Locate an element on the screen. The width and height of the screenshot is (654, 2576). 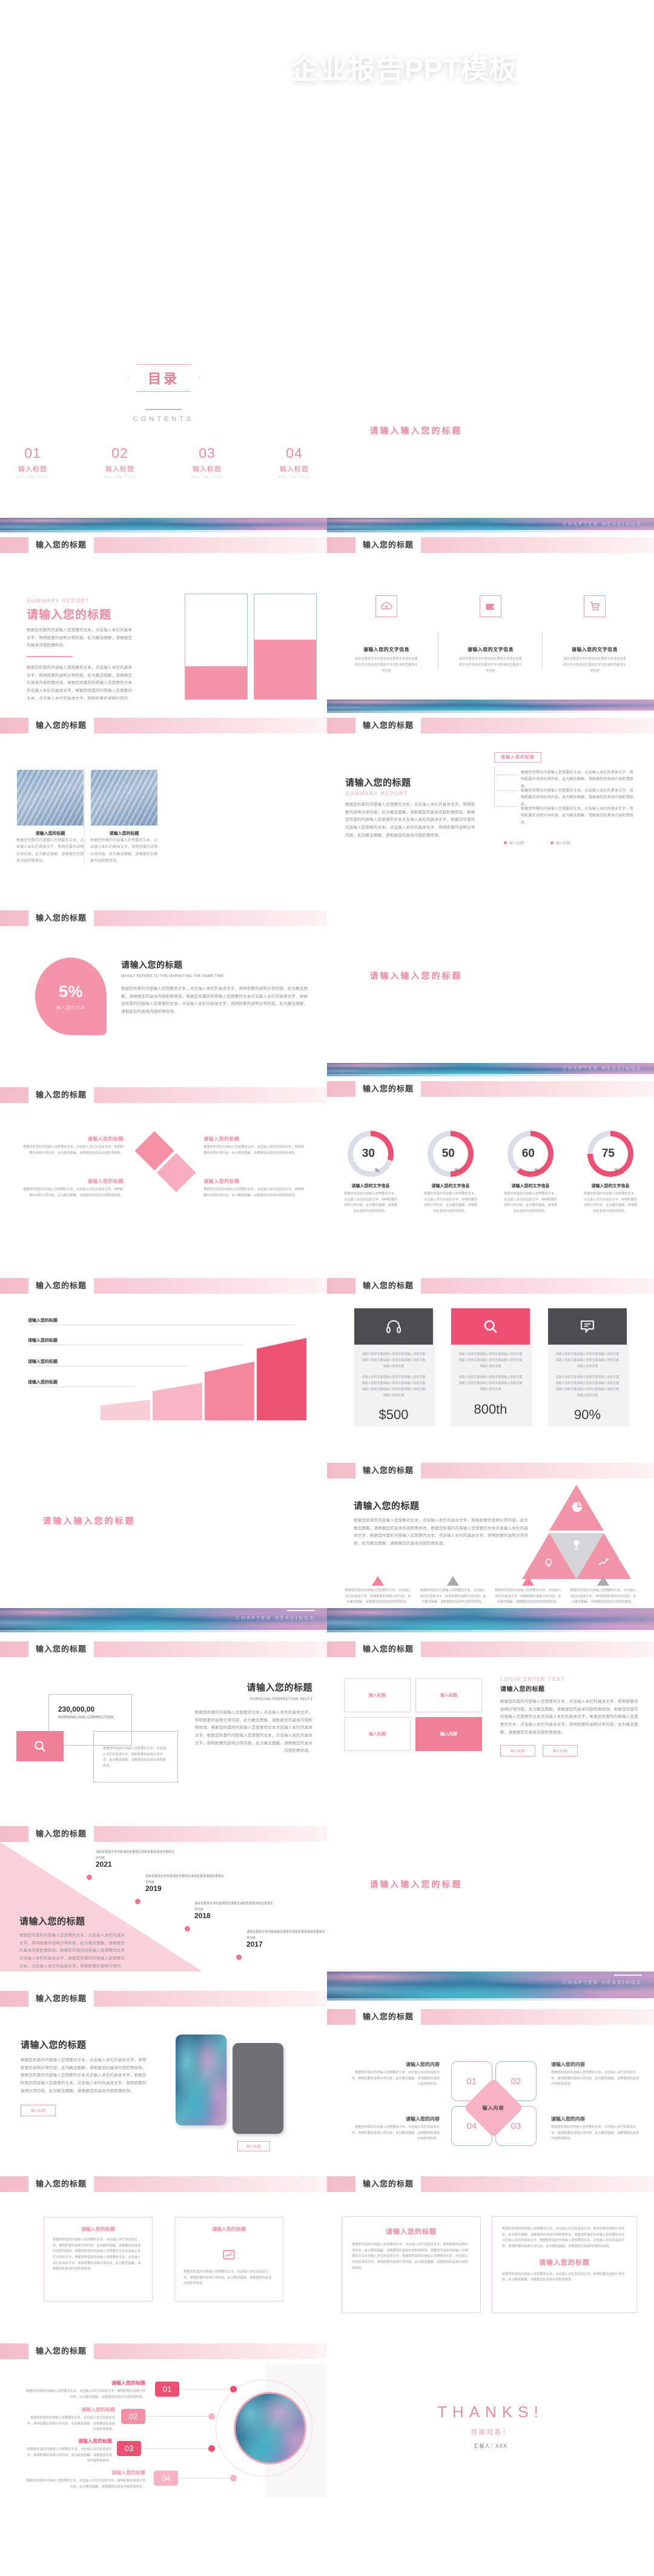
big-number-label: WARNING AND CORRECTION is located at coordinates (86, 1718).